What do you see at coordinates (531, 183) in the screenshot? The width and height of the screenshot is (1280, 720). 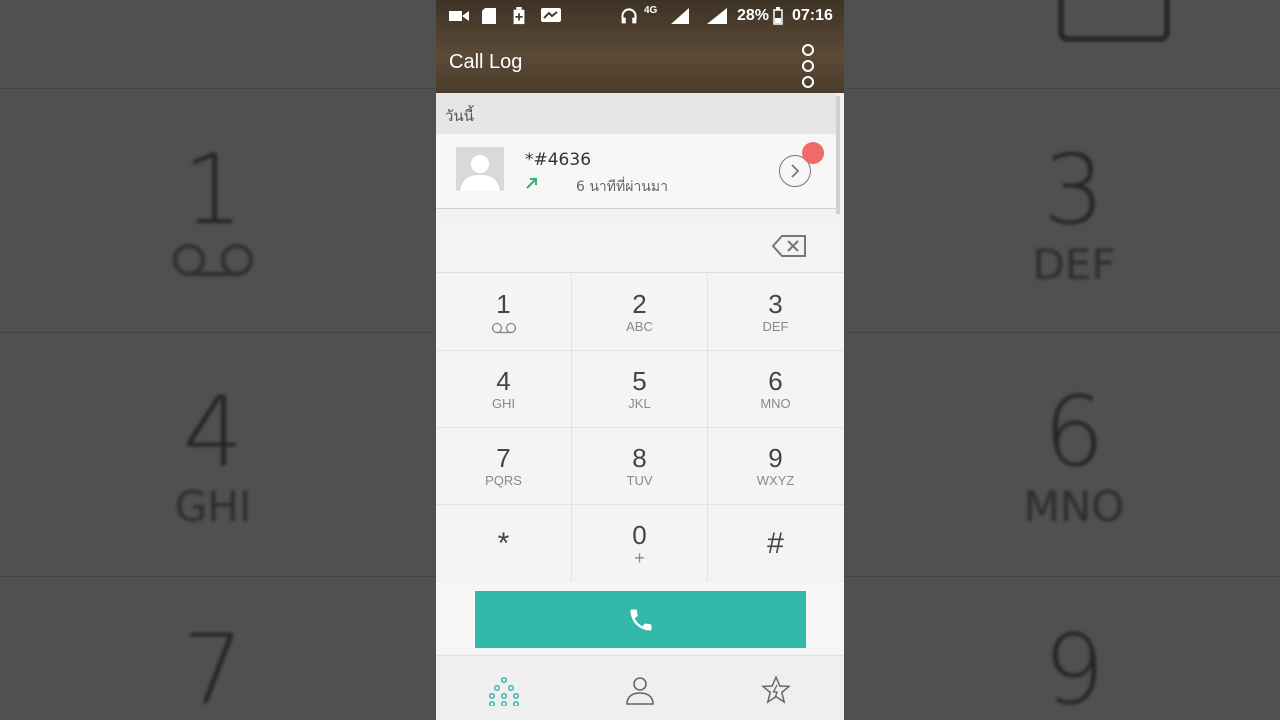 I see `outgoing-call-arrow-icon` at bounding box center [531, 183].